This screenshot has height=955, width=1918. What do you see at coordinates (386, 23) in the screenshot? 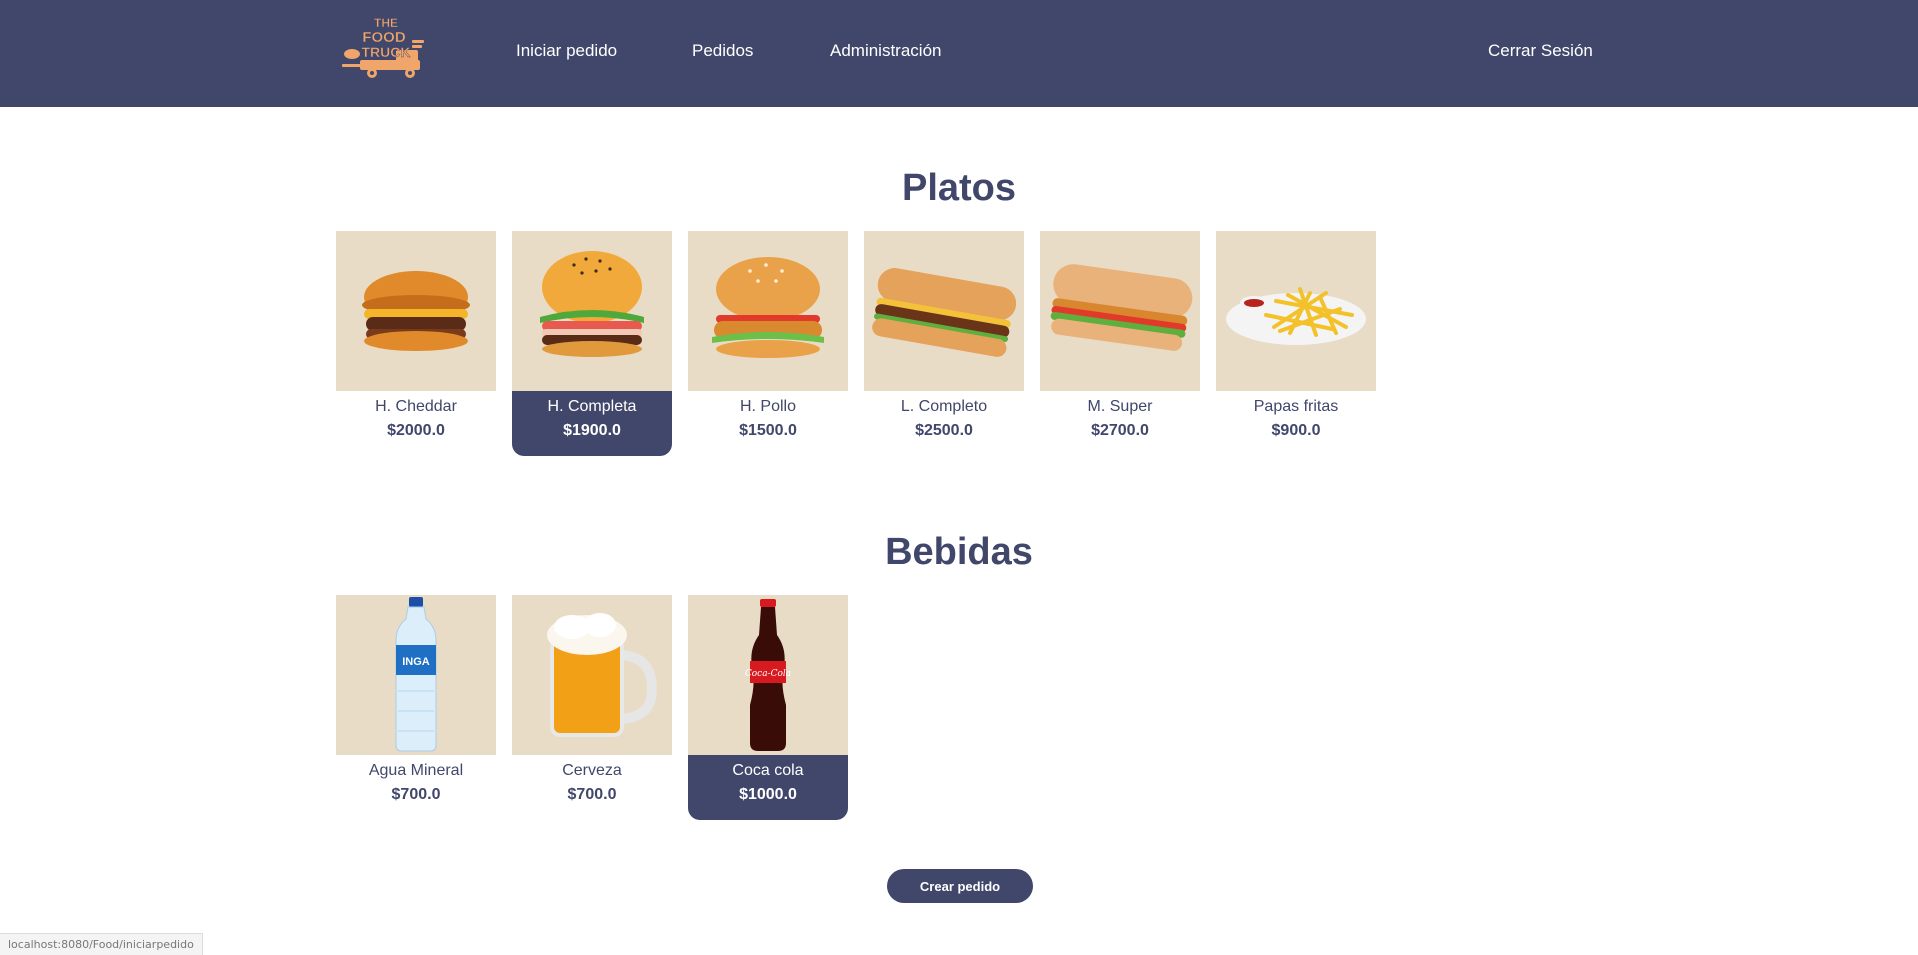
I see `logo-text-the: THE` at bounding box center [386, 23].